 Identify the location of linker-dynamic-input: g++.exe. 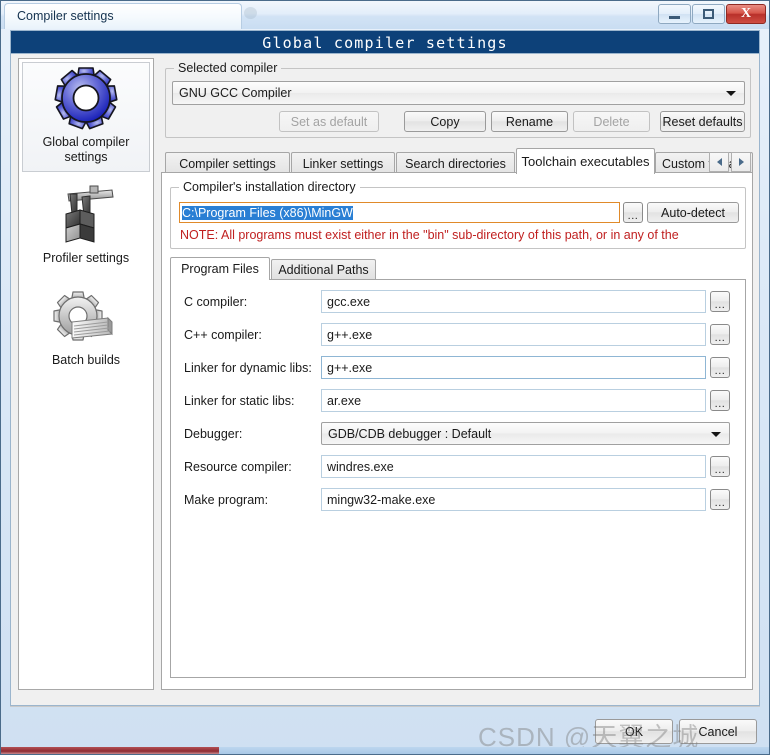
(513, 367).